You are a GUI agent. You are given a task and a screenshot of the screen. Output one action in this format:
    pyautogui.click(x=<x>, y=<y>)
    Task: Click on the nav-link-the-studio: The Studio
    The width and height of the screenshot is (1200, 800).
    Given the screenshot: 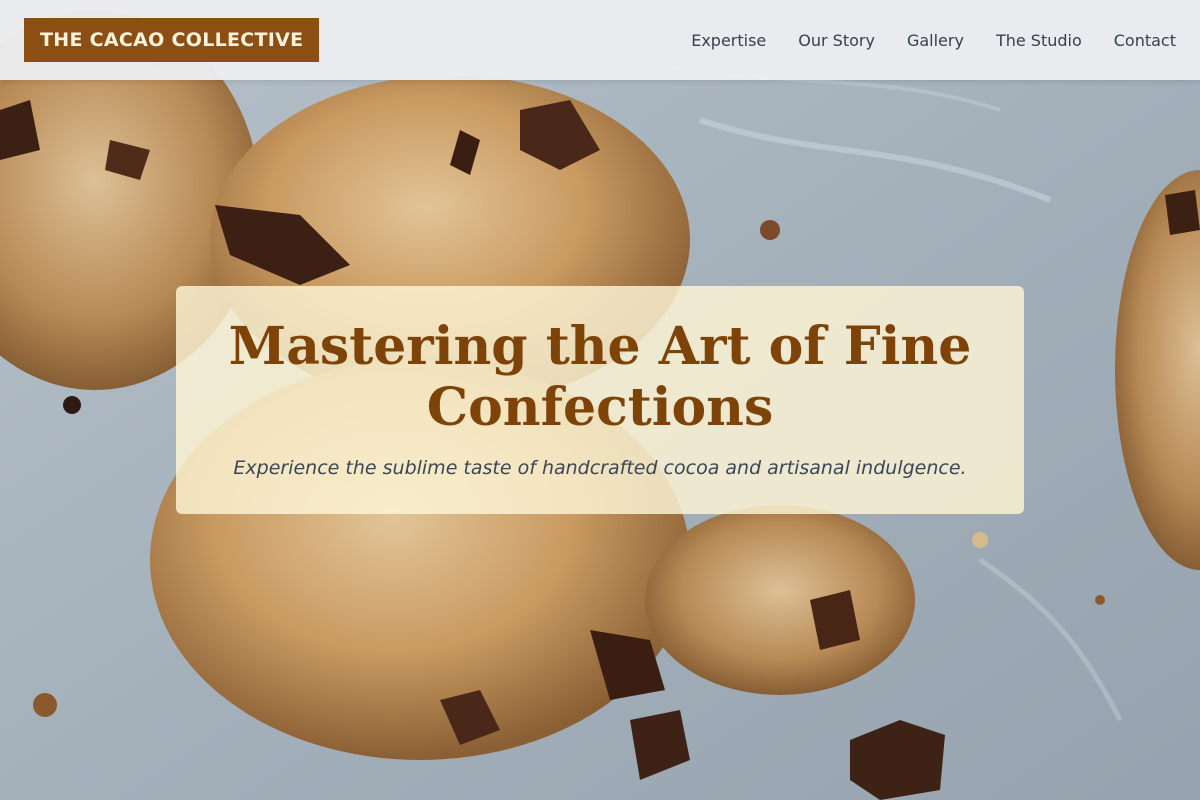 What is the action you would take?
    pyautogui.click(x=1039, y=40)
    